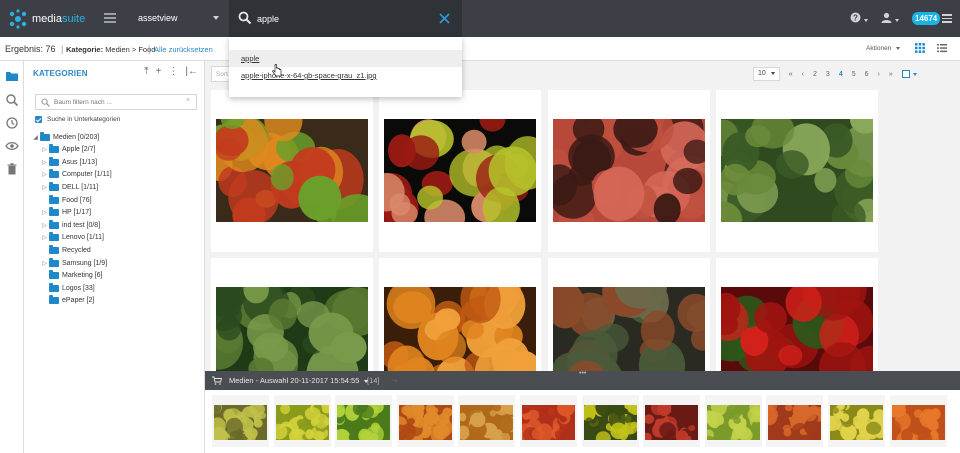  Describe the element at coordinates (110, 18) in the screenshot. I see `hamburger-menu-icon` at that location.